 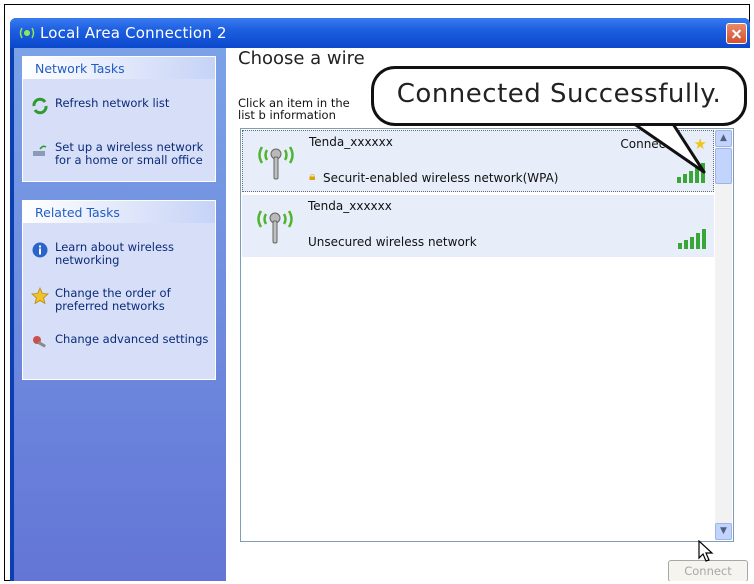 I want to click on instruction-text: Click an item in the list b information, so click(x=294, y=109).